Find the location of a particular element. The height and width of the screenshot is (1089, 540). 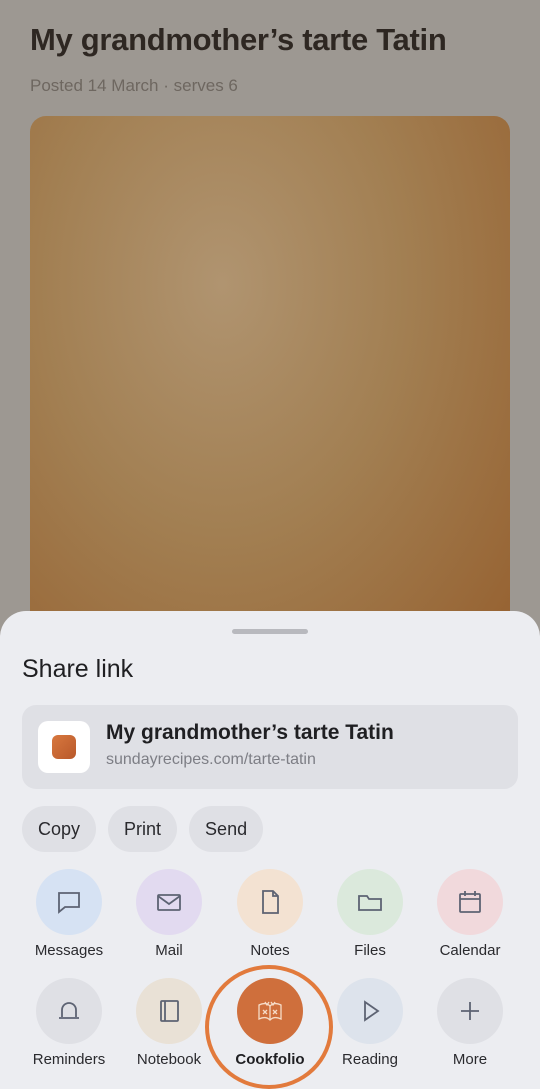

folder-icon is located at coordinates (370, 902).